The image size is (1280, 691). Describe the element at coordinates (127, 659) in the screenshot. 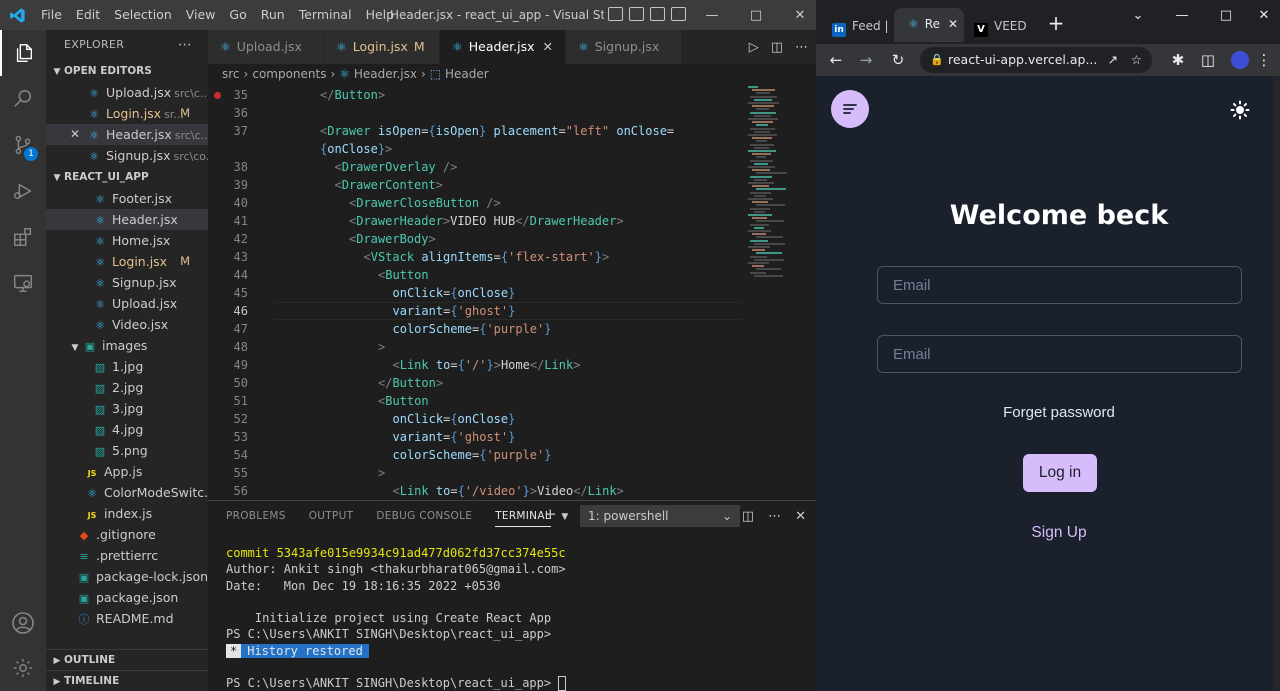

I see `outline-section: ▶ OUTLINE` at that location.